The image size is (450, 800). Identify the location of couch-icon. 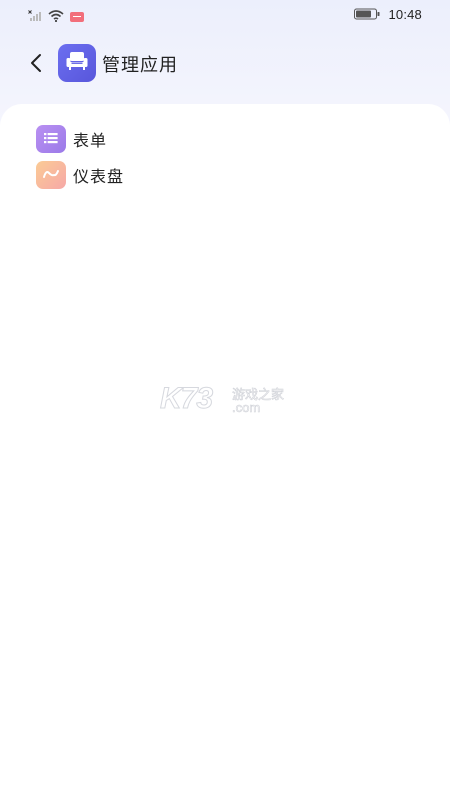
(77, 63).